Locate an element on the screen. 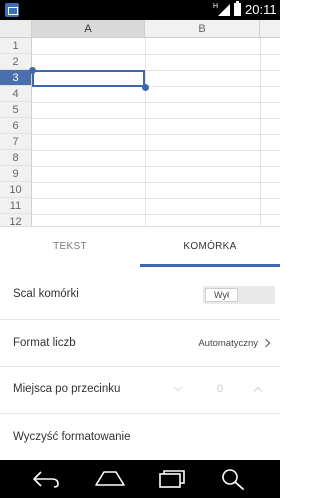  recents-icon is located at coordinates (172, 479).